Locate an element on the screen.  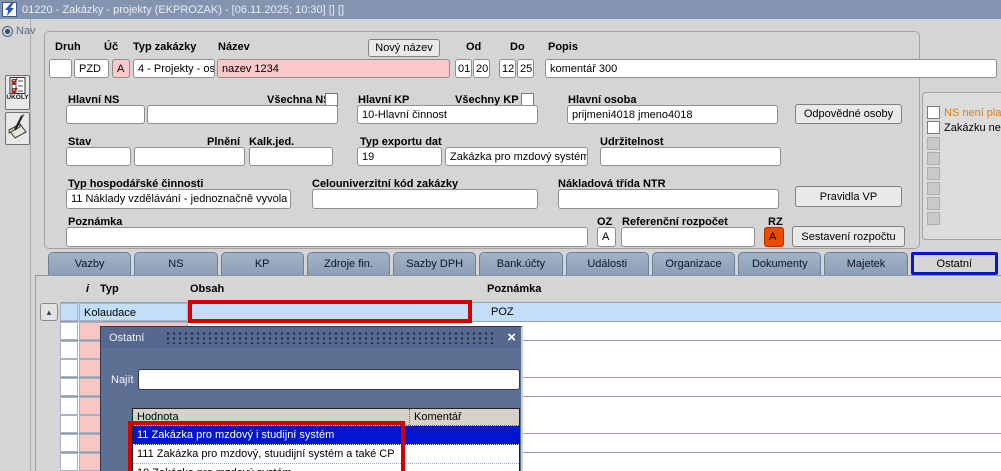
druh-field: PZD is located at coordinates (91, 68).